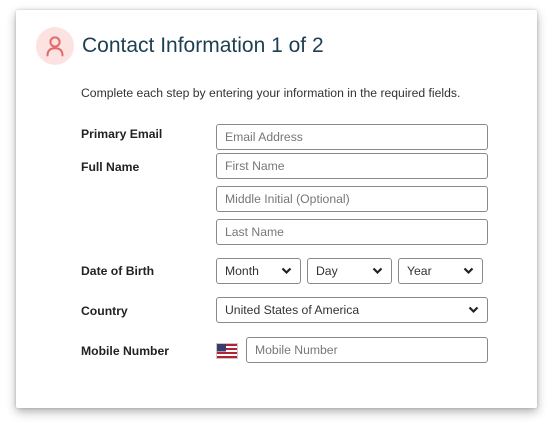  I want to click on birth-month-select: Month, so click(258, 271).